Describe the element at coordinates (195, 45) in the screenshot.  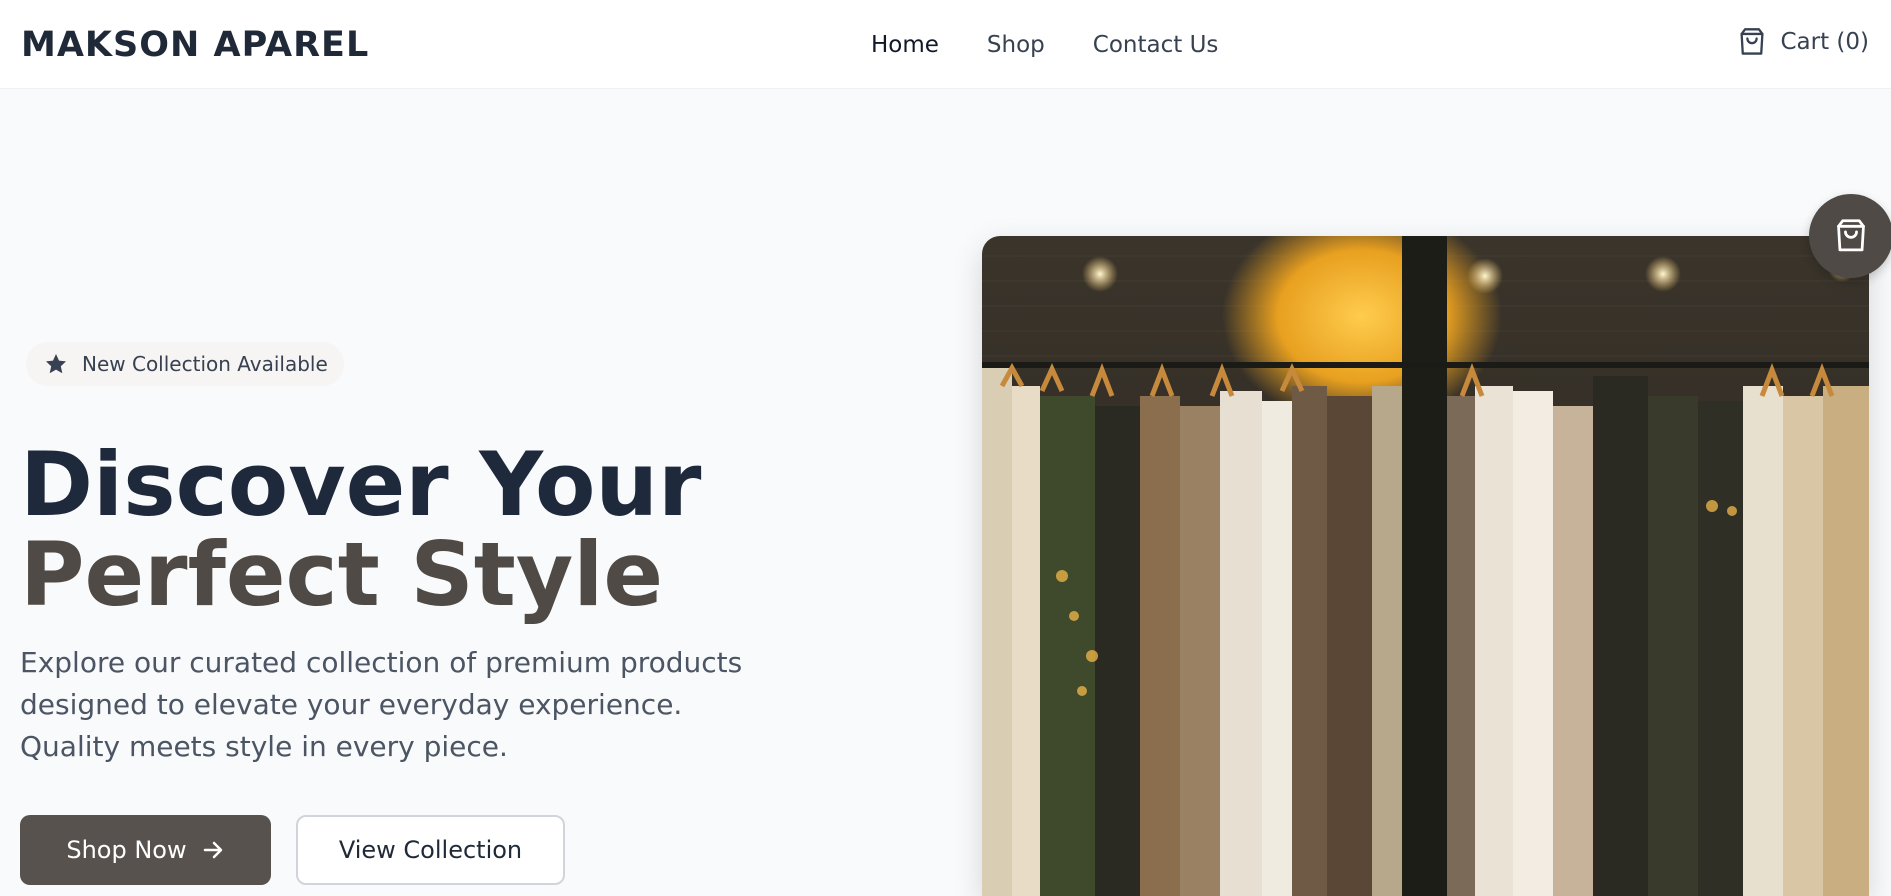
I see `brand-logo: MAKSON APAREL` at that location.